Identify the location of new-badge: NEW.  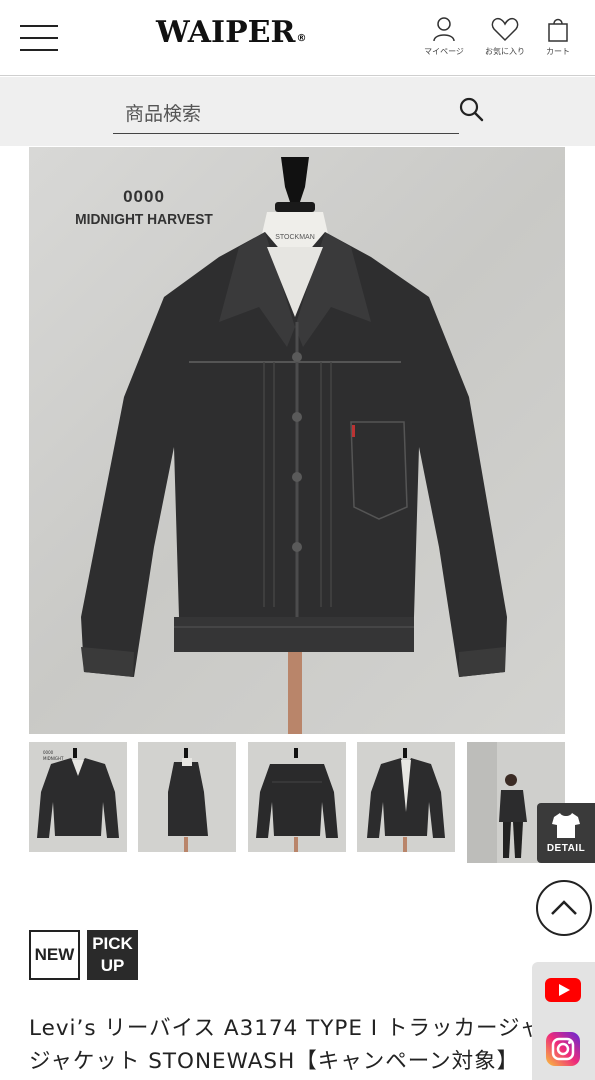
(54, 955).